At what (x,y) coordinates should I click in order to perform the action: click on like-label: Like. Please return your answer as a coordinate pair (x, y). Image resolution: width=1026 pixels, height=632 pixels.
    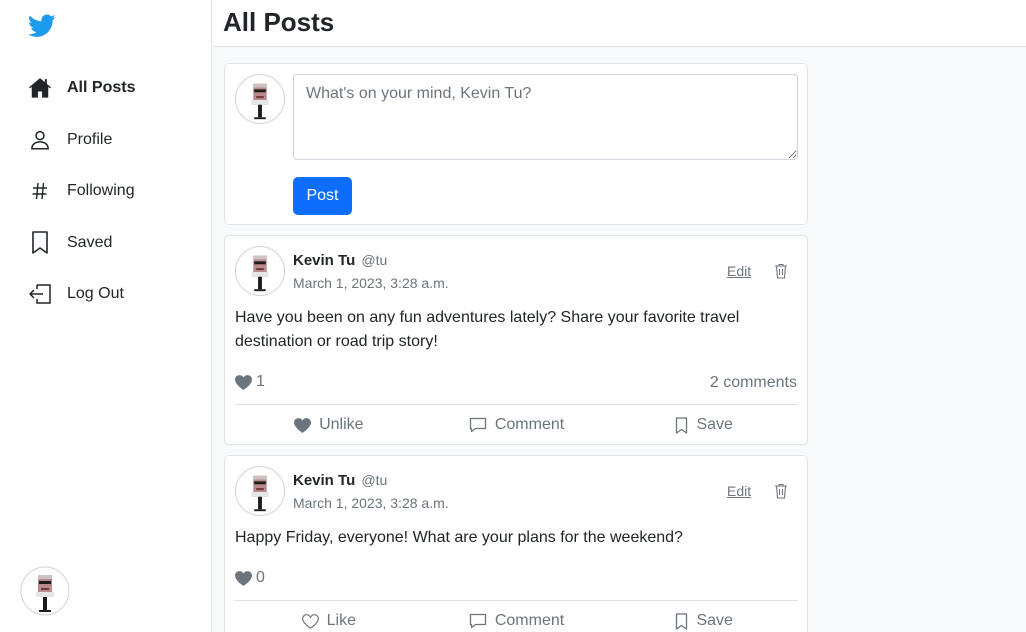
    Looking at the image, I should click on (341, 620).